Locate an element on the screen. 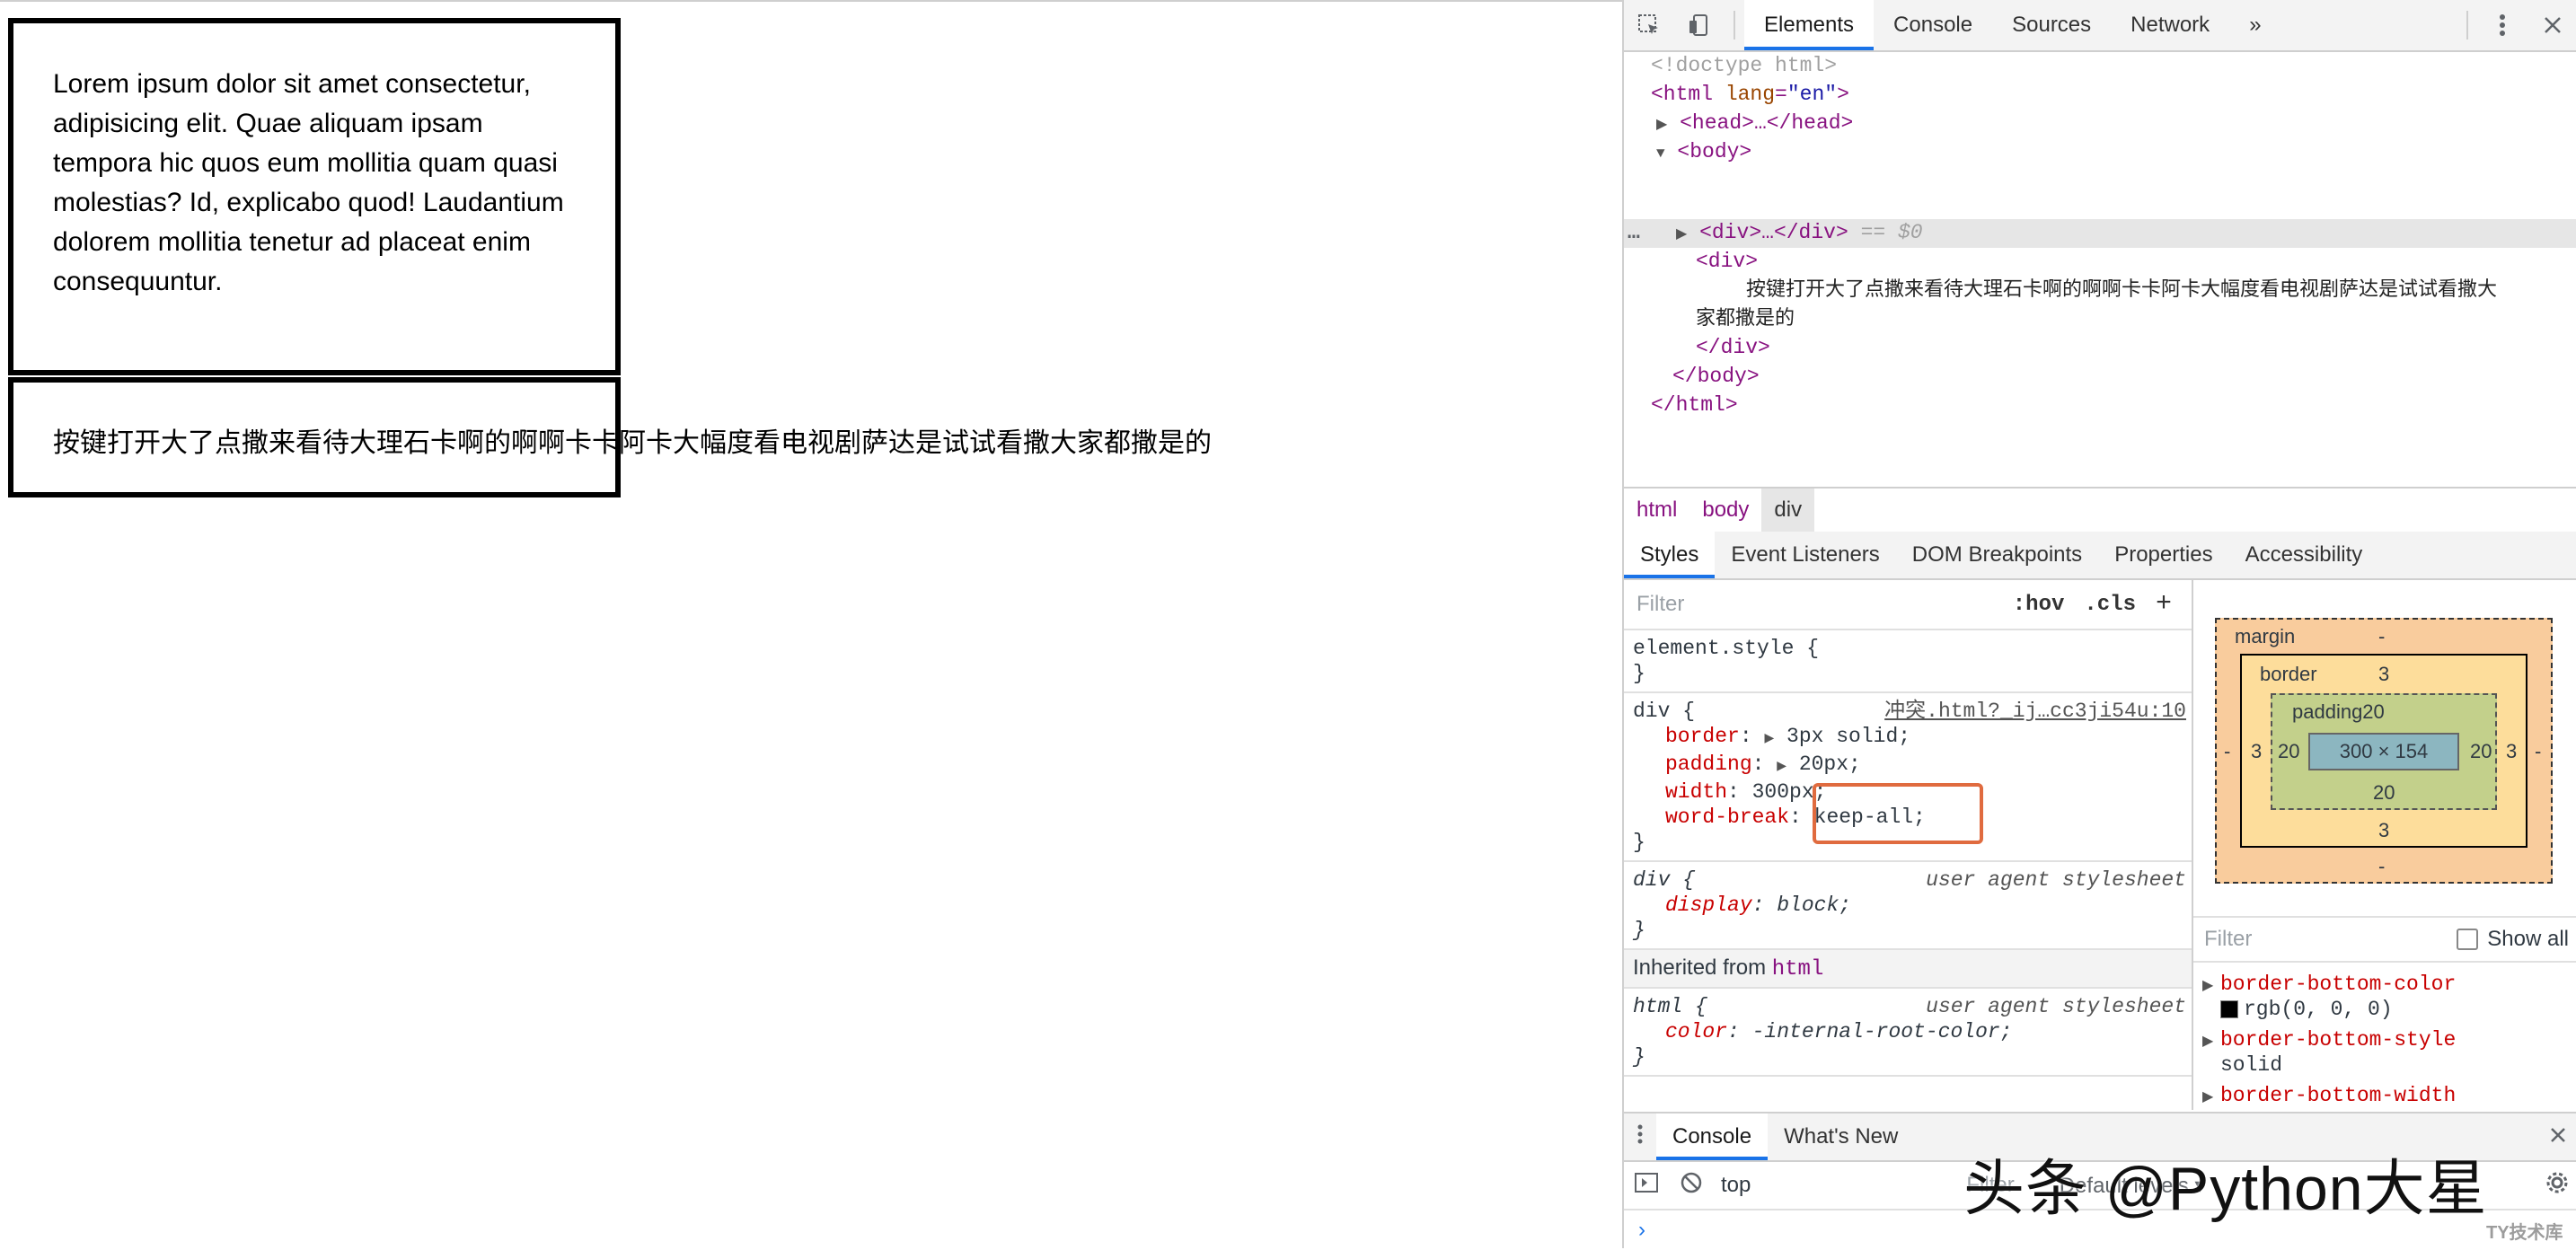  add-rule-button: + is located at coordinates (2164, 604).